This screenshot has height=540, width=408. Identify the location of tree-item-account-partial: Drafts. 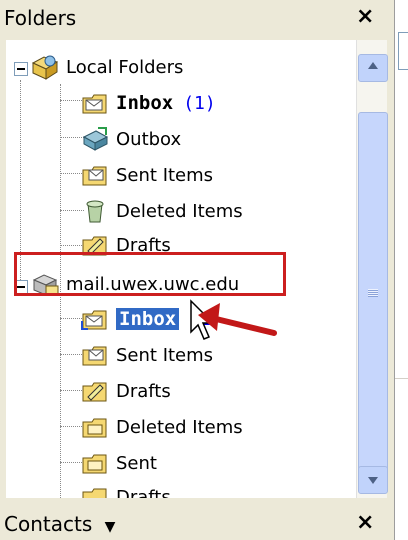
(125, 489).